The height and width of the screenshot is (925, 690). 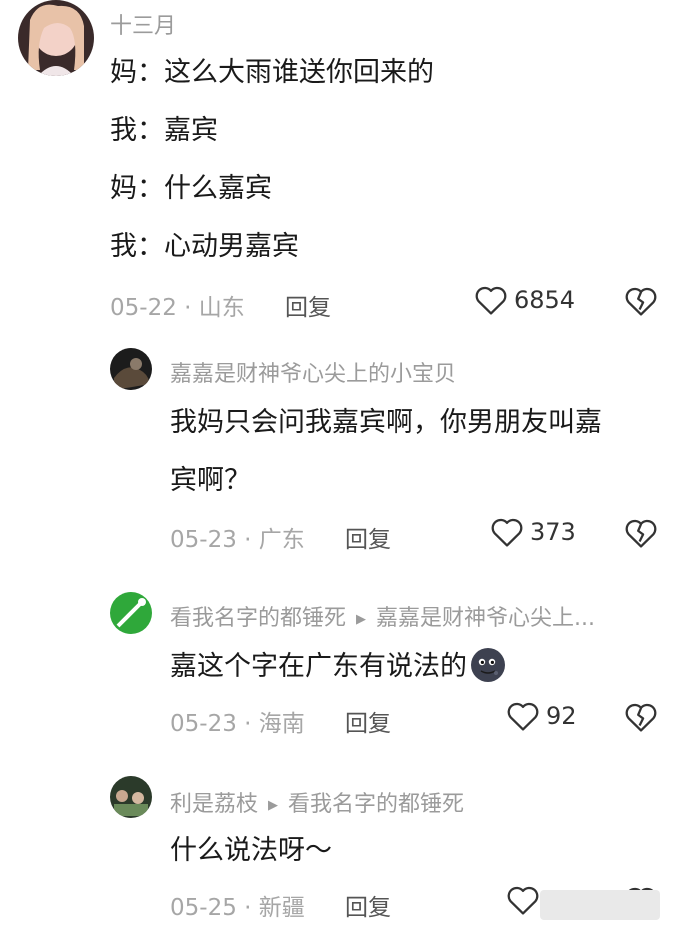 What do you see at coordinates (177, 308) in the screenshot?
I see `comment-meta: 05-22 · 山东` at bounding box center [177, 308].